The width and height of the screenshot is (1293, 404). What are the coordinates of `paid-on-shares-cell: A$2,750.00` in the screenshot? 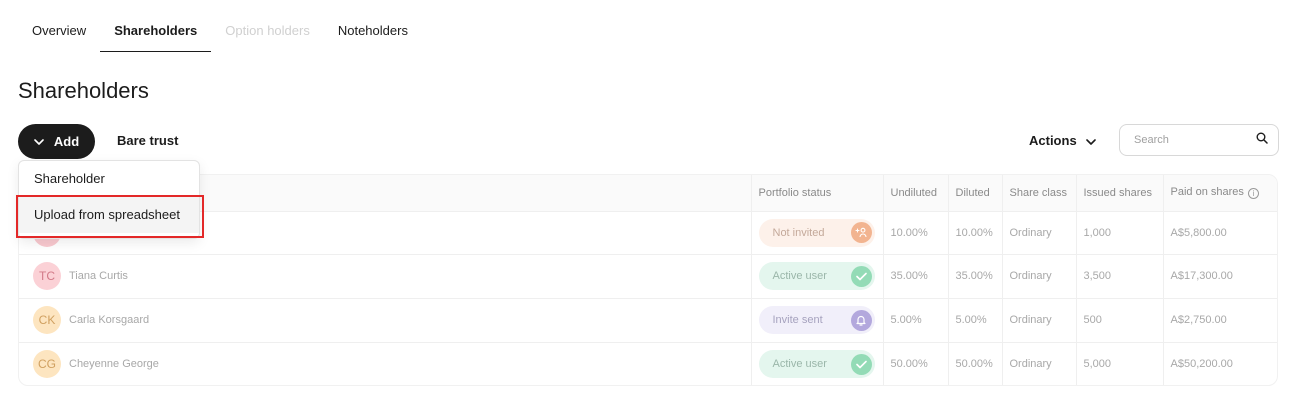 It's located at (1219, 319).